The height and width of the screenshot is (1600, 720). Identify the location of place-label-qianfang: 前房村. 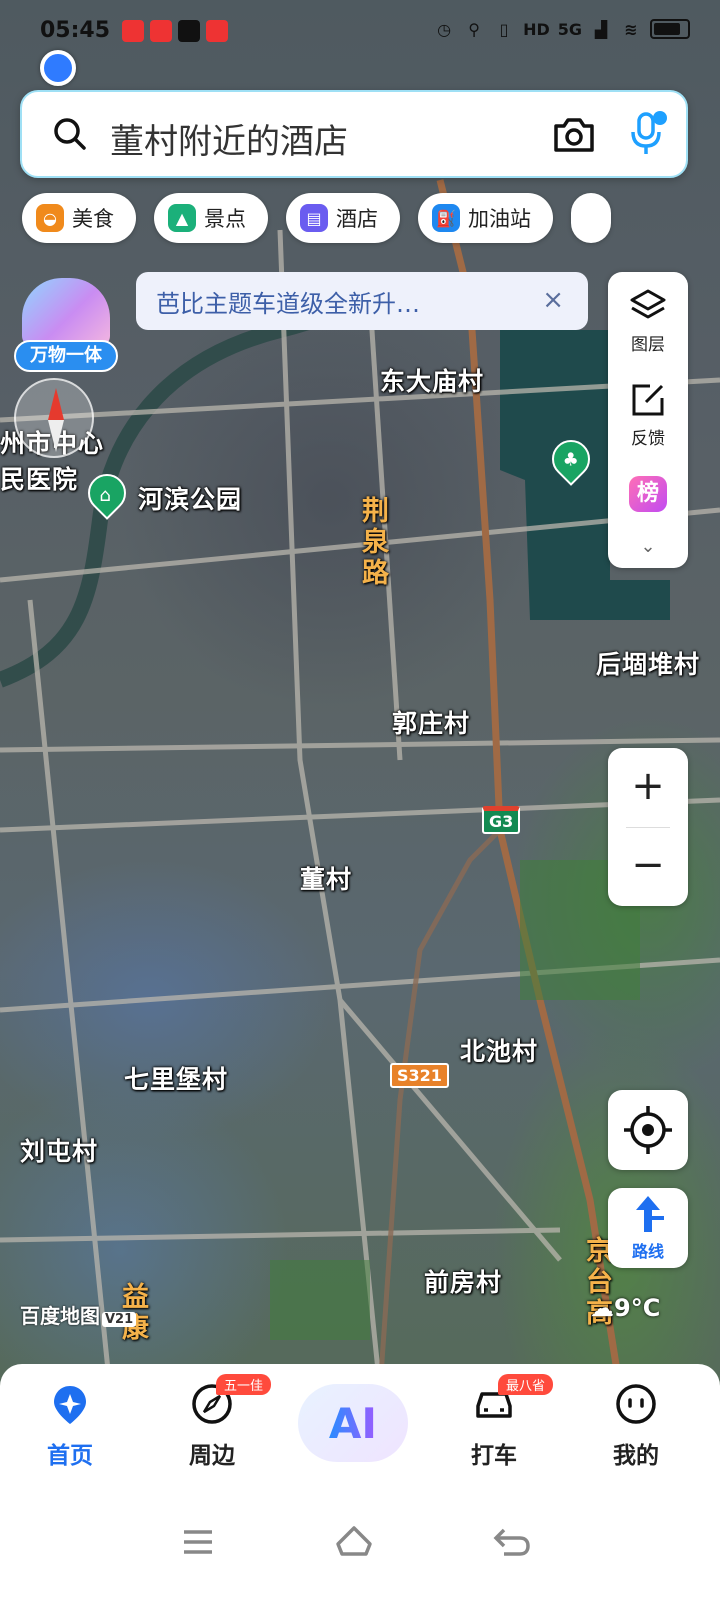
(463, 1281).